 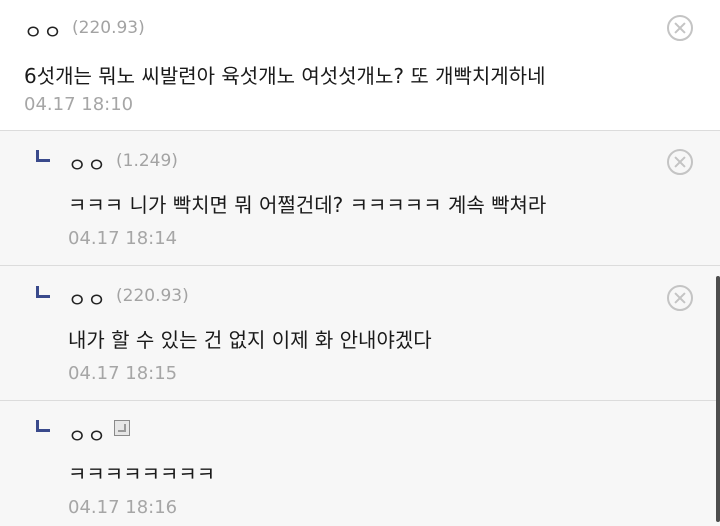 What do you see at coordinates (307, 205) in the screenshot?
I see `reply-text: ㅋㅋㅋ 니가 빡치면 뭐 어쩔건데? ㅋㅋㅋㅋㅋ 계속 빡쳐라` at bounding box center [307, 205].